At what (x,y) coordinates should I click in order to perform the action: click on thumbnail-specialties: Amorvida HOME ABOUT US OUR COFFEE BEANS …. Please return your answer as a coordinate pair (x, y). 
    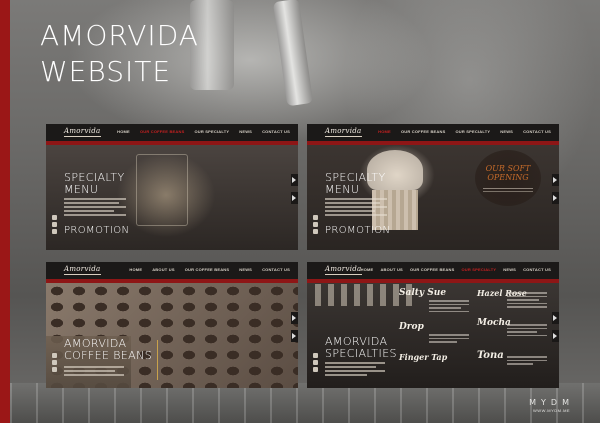
    Looking at the image, I should click on (433, 325).